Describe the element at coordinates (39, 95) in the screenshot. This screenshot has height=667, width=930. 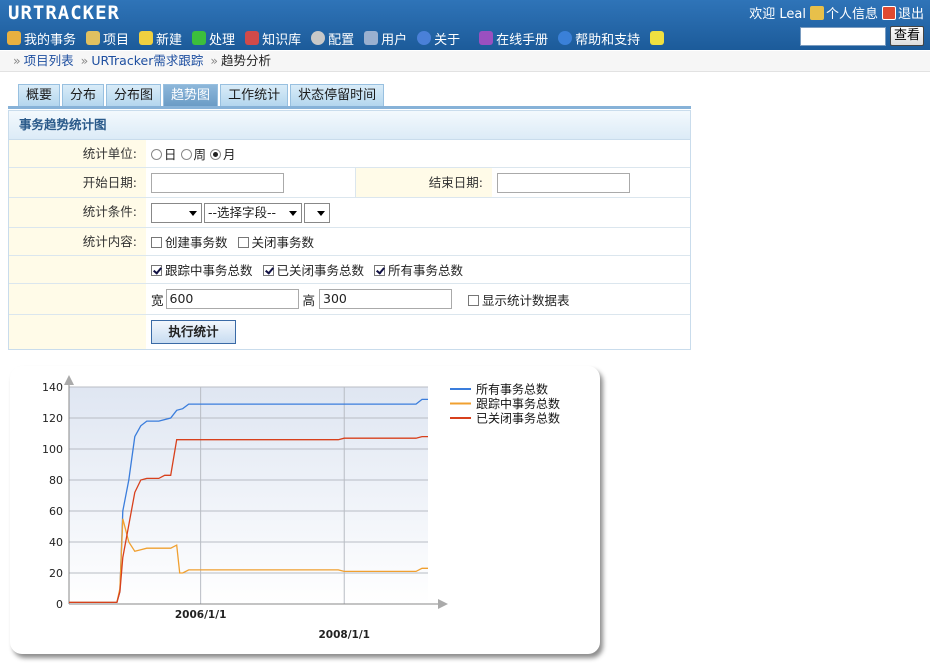
I see `tab-summary: 概要` at that location.